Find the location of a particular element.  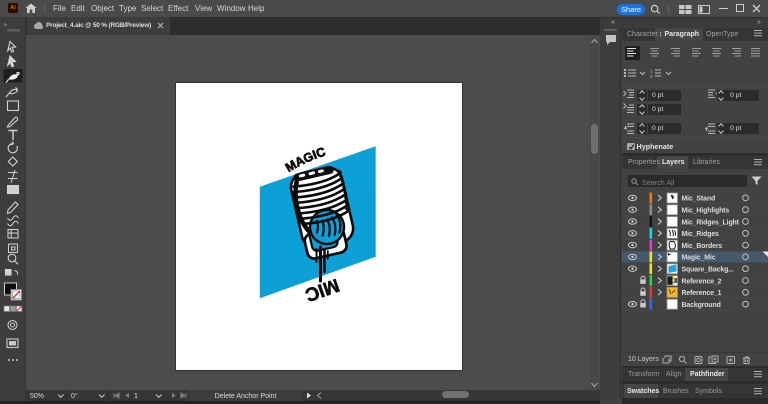

svg-text: Mic_Ridges is located at coordinates (701, 234).